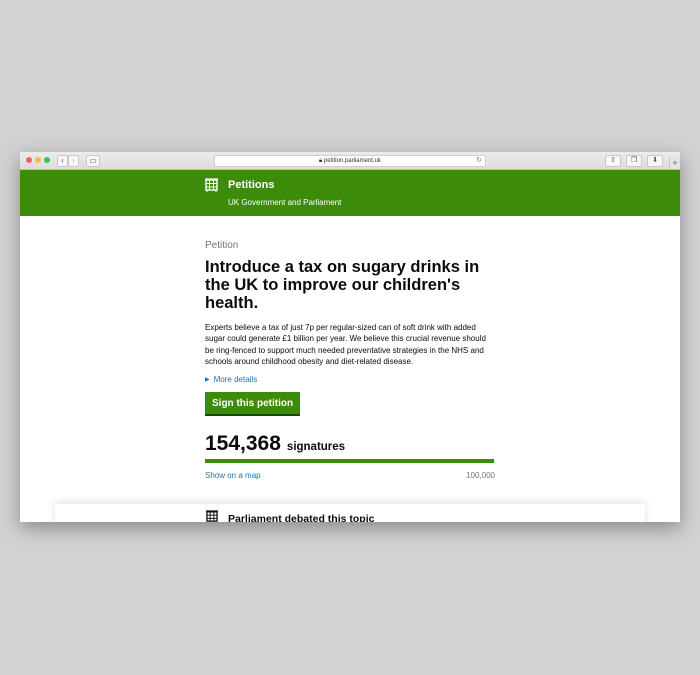 The height and width of the screenshot is (675, 700). Describe the element at coordinates (321, 161) in the screenshot. I see `lock-icon: 🔒︎` at that location.